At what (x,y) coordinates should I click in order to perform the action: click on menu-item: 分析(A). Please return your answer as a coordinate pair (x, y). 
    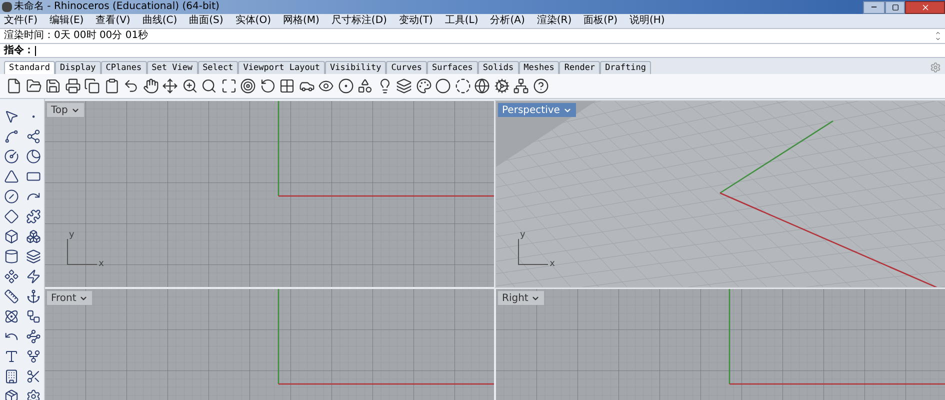
    Looking at the image, I should click on (507, 21).